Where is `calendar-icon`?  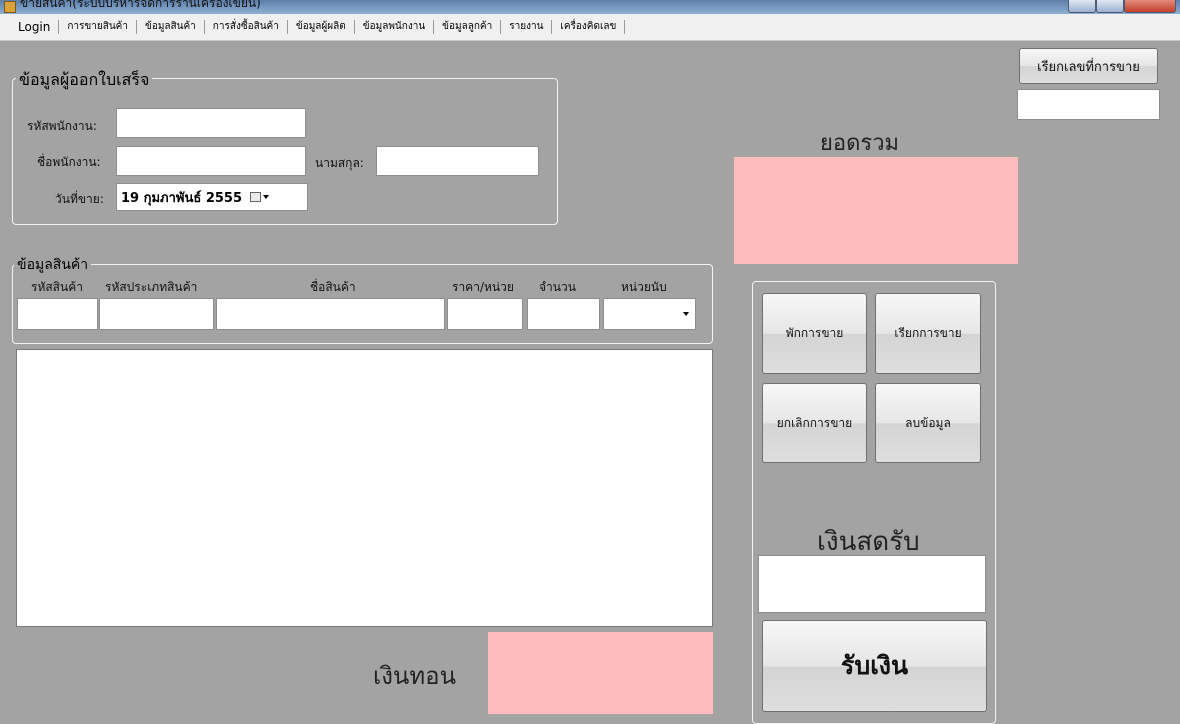
calendar-icon is located at coordinates (256, 197).